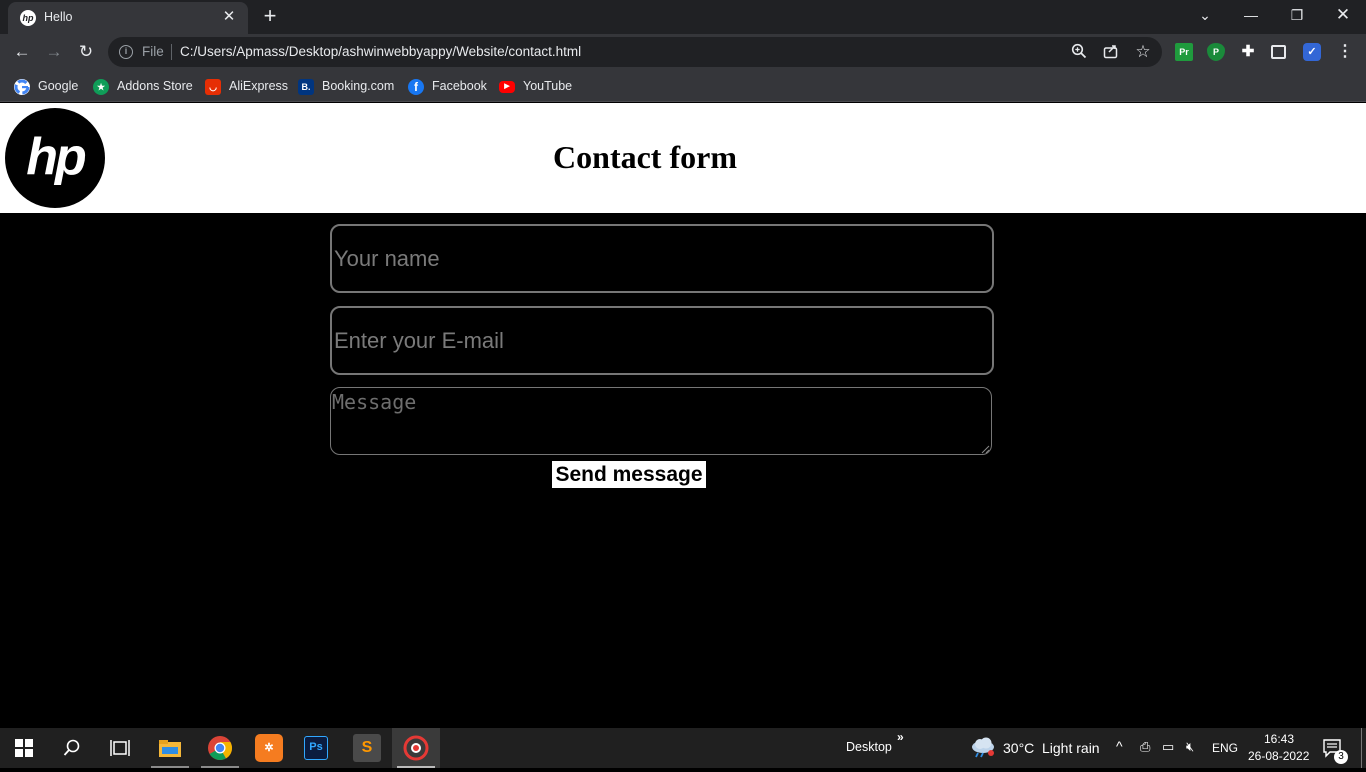 This screenshot has width=1366, height=772. What do you see at coordinates (316, 748) in the screenshot?
I see `photoshop-icon: Ps` at bounding box center [316, 748].